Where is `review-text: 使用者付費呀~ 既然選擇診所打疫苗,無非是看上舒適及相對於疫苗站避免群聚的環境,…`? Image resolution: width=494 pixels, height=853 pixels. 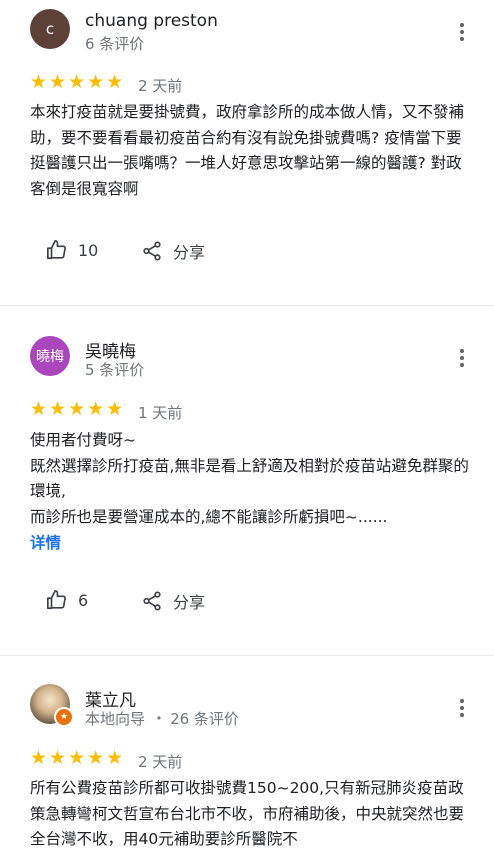 review-text: 使用者付費呀~ 既然選擇診所打疫苗,無非是看上舒適及相對於疫苗站避免群聚的環境,… is located at coordinates (249, 478).